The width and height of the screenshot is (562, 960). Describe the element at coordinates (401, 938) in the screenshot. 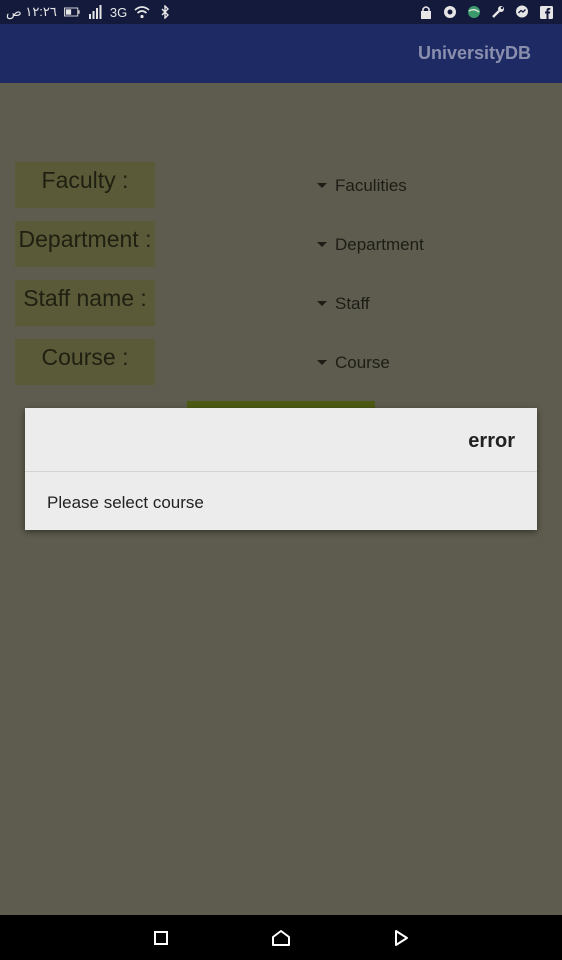

I see `back-icon` at that location.